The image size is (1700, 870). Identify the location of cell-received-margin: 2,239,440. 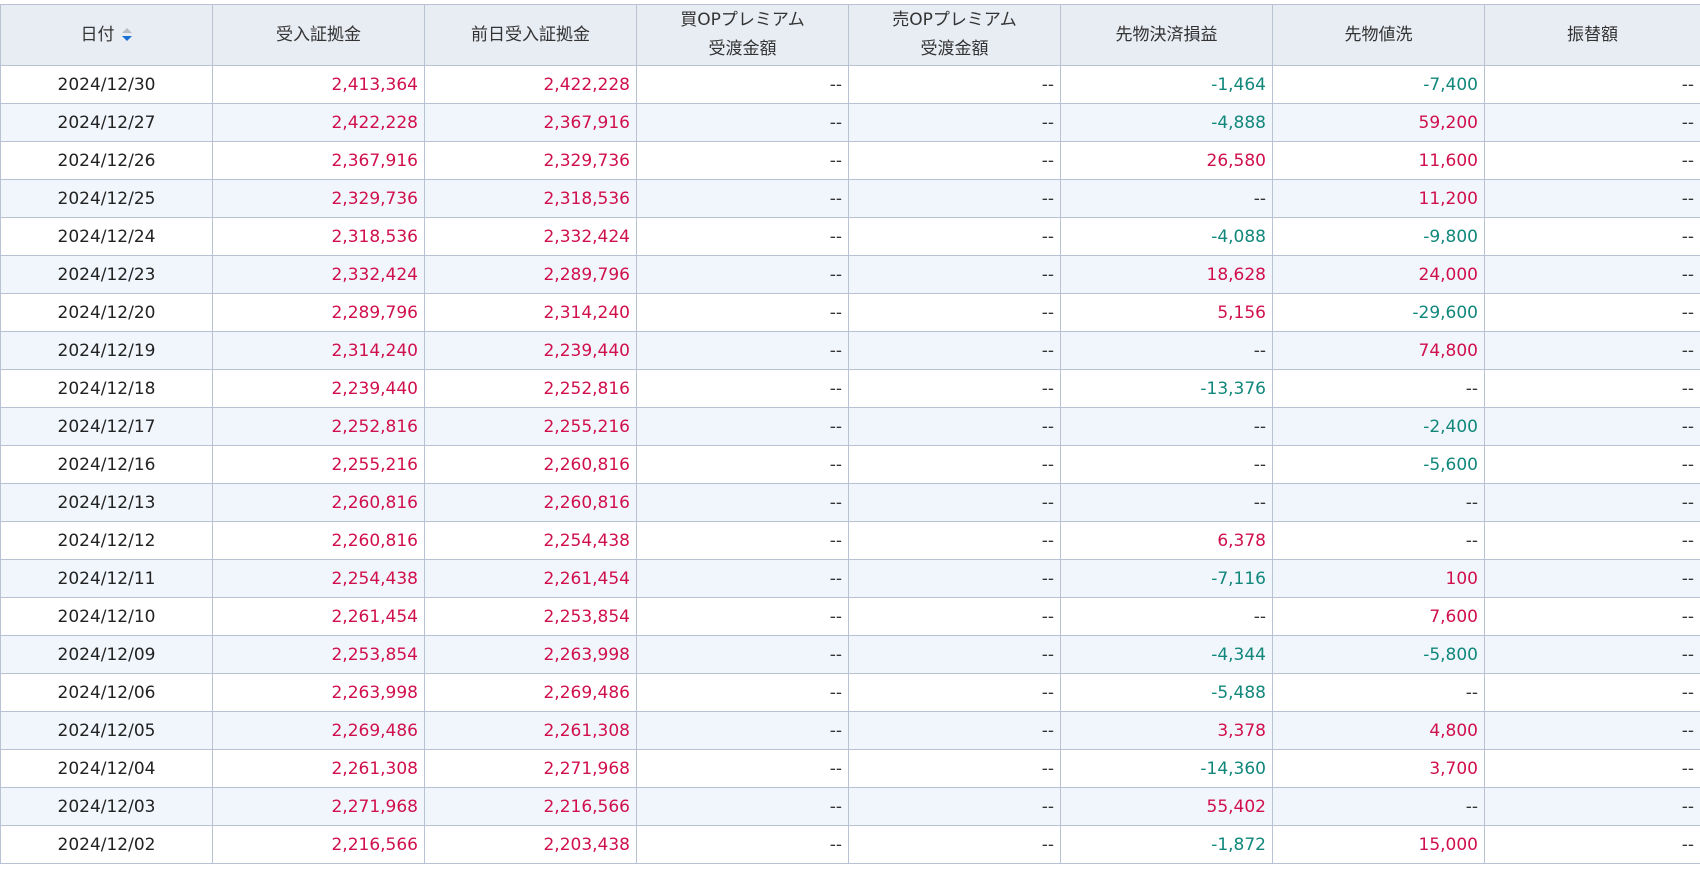
(318, 388).